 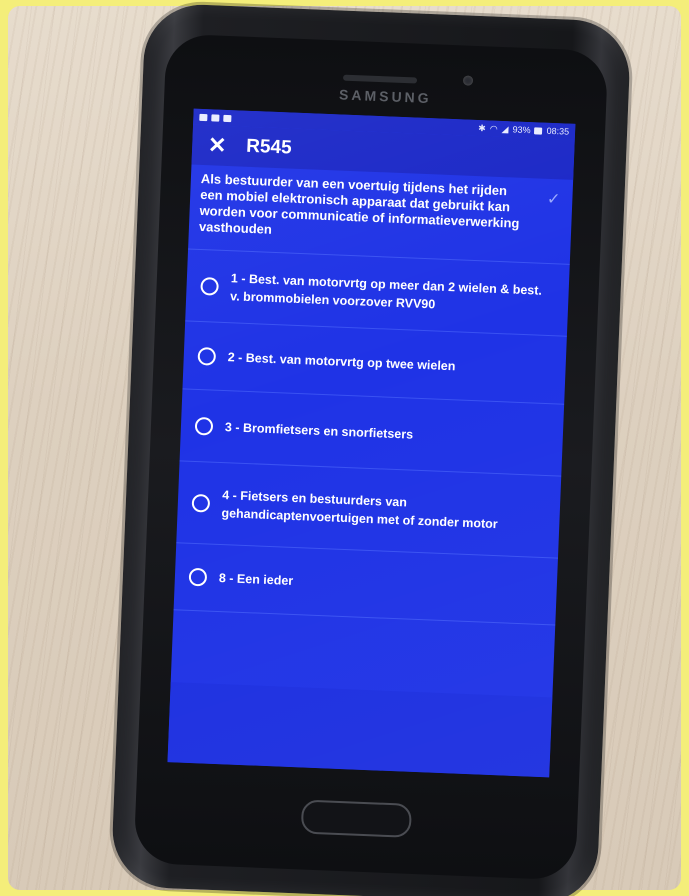 What do you see at coordinates (269, 147) in the screenshot?
I see `page-title: R545` at bounding box center [269, 147].